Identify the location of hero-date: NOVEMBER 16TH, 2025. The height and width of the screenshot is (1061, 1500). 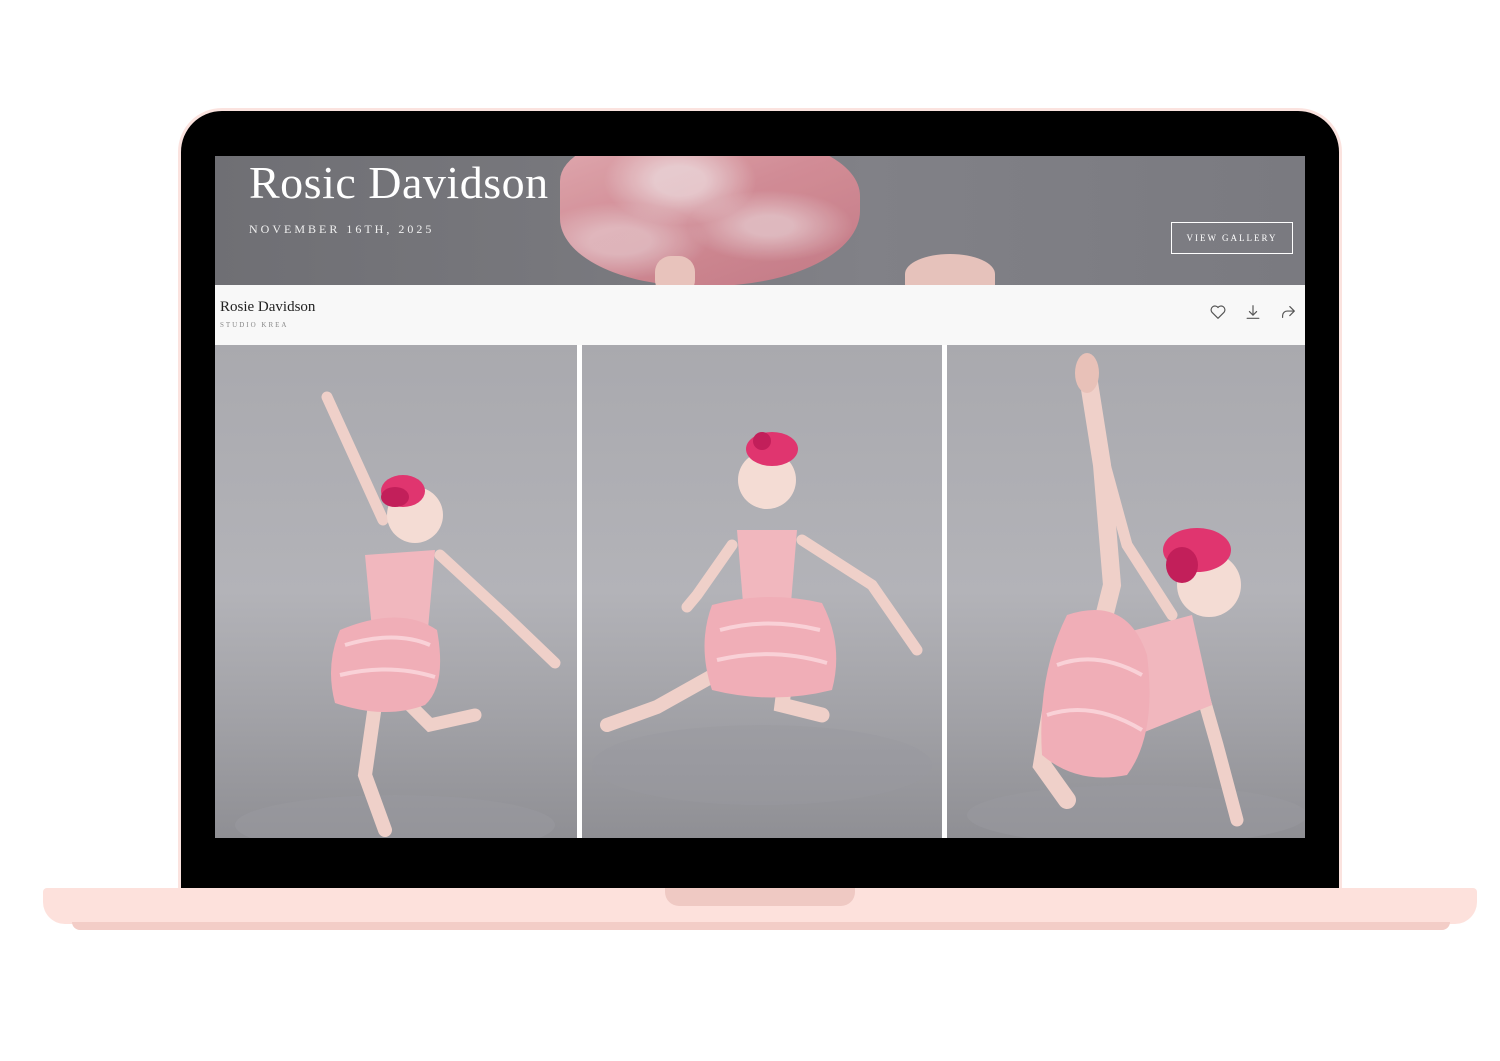
(342, 229).